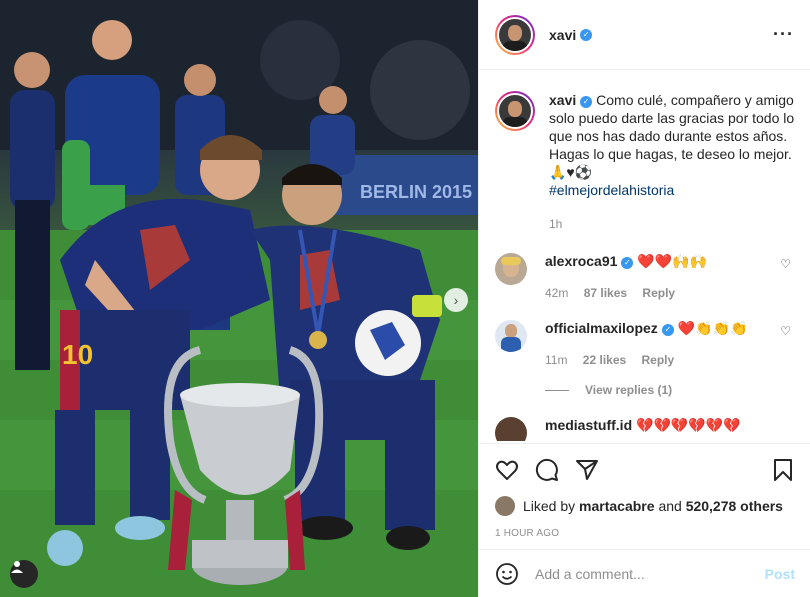  What do you see at coordinates (783, 34) in the screenshot?
I see `more-options-icon: ···` at bounding box center [783, 34].